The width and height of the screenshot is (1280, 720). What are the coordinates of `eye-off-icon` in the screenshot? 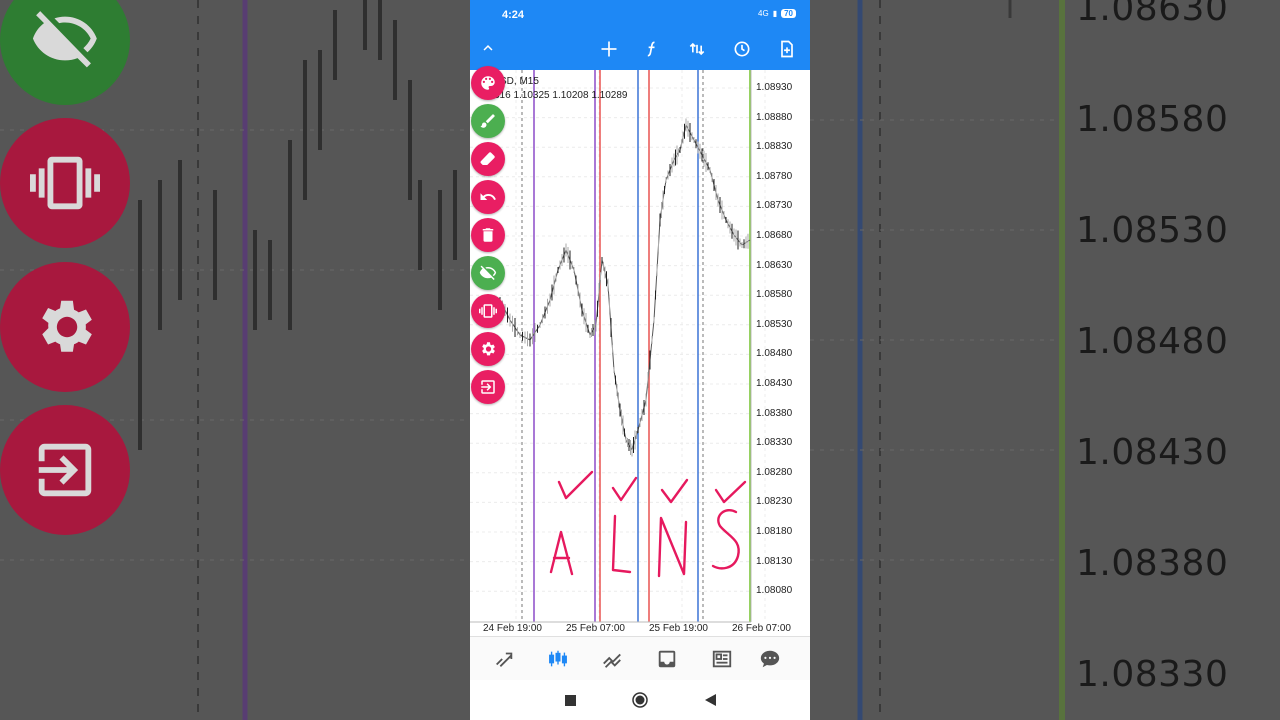 It's located at (488, 273).